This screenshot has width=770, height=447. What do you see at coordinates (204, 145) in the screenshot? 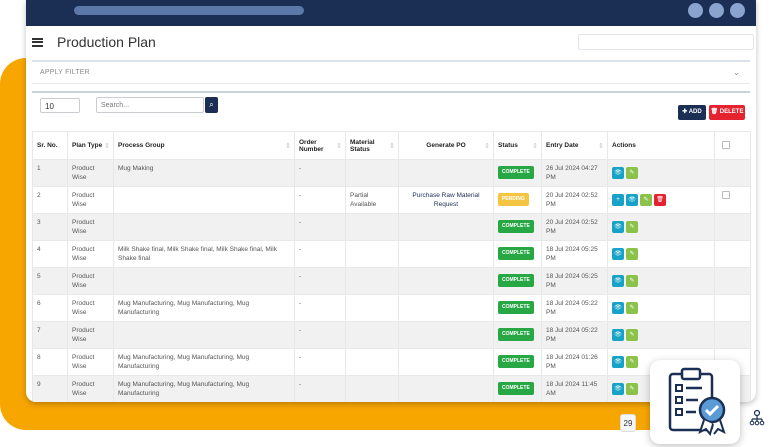
I see `col-header-process-group: Process Group` at bounding box center [204, 145].